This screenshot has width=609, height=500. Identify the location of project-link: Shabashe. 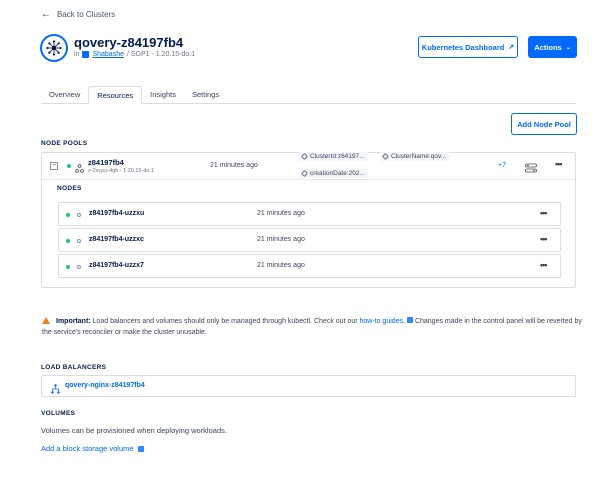
(108, 54).